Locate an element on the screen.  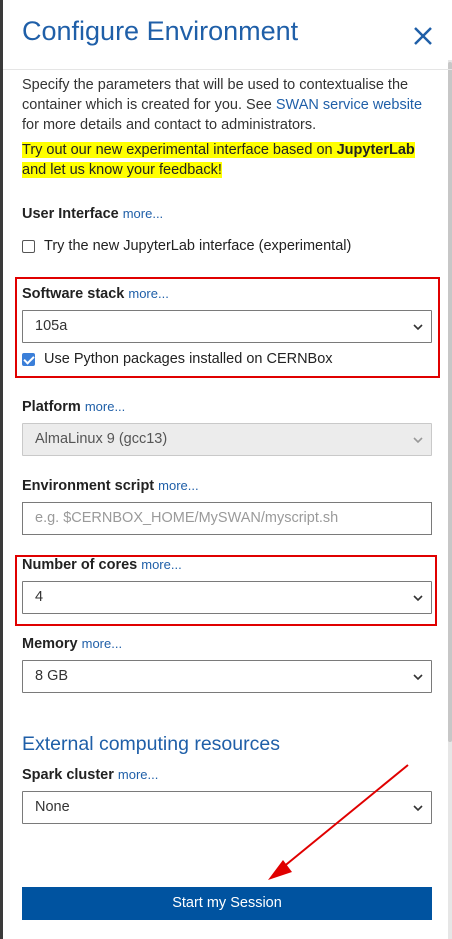
platform-select: AlmaLinux 9 (gcc13) is located at coordinates (227, 439).